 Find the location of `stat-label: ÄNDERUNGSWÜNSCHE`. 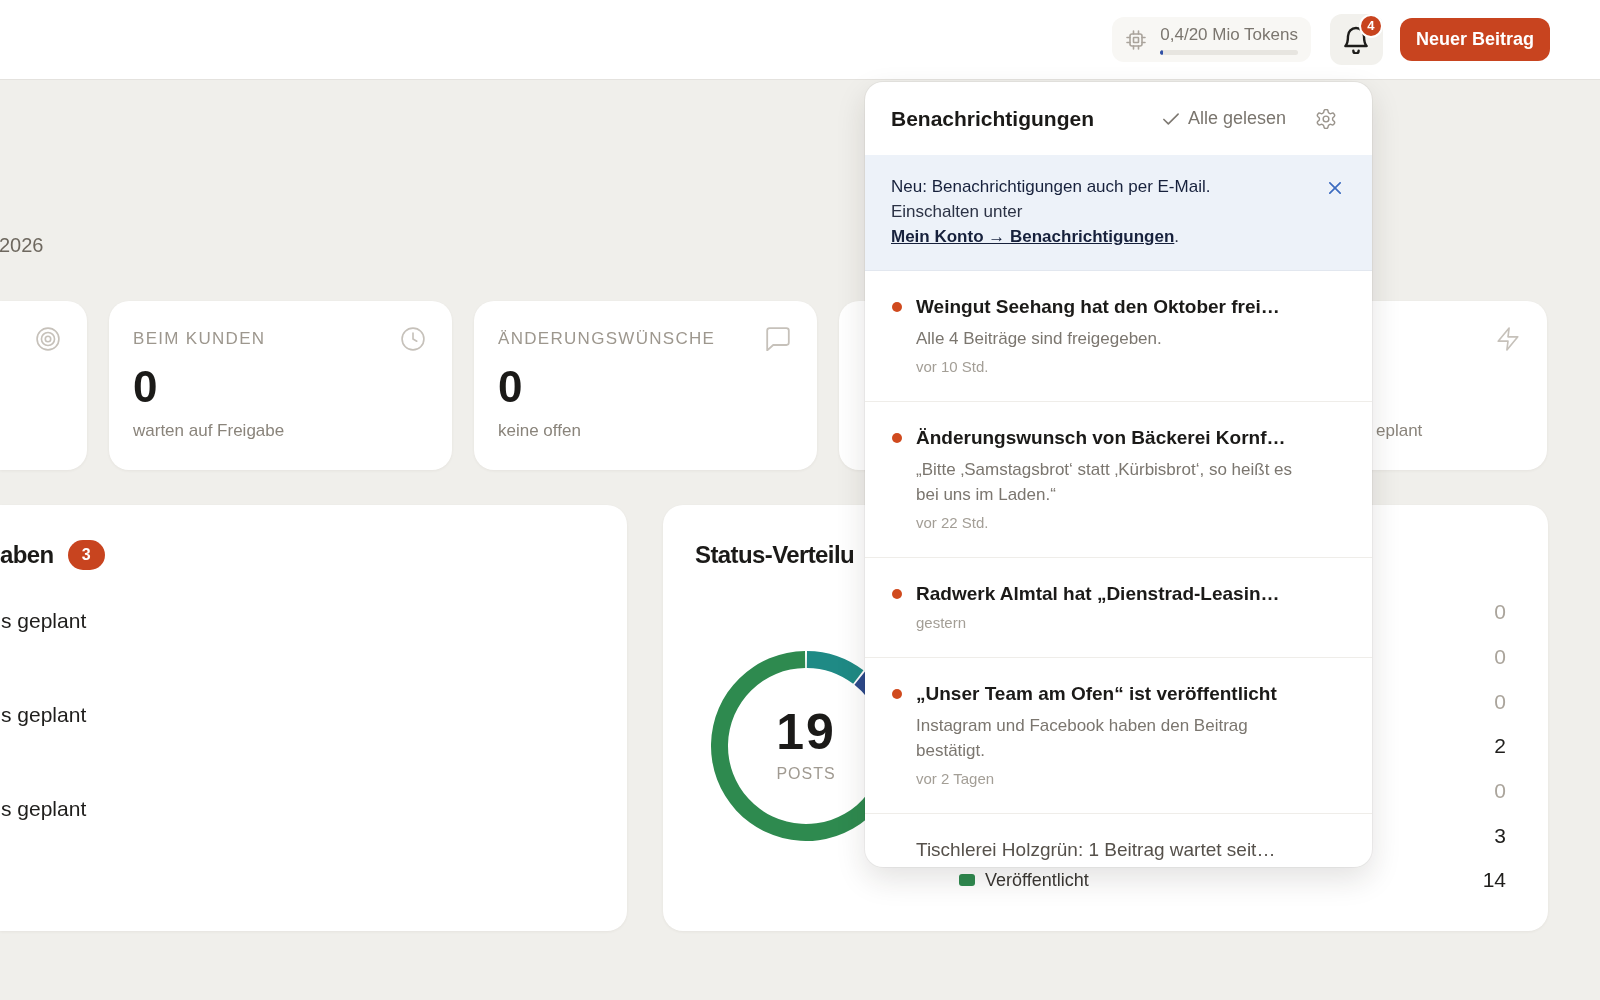

stat-label: ÄNDERUNGSWÜNSCHE is located at coordinates (607, 339).